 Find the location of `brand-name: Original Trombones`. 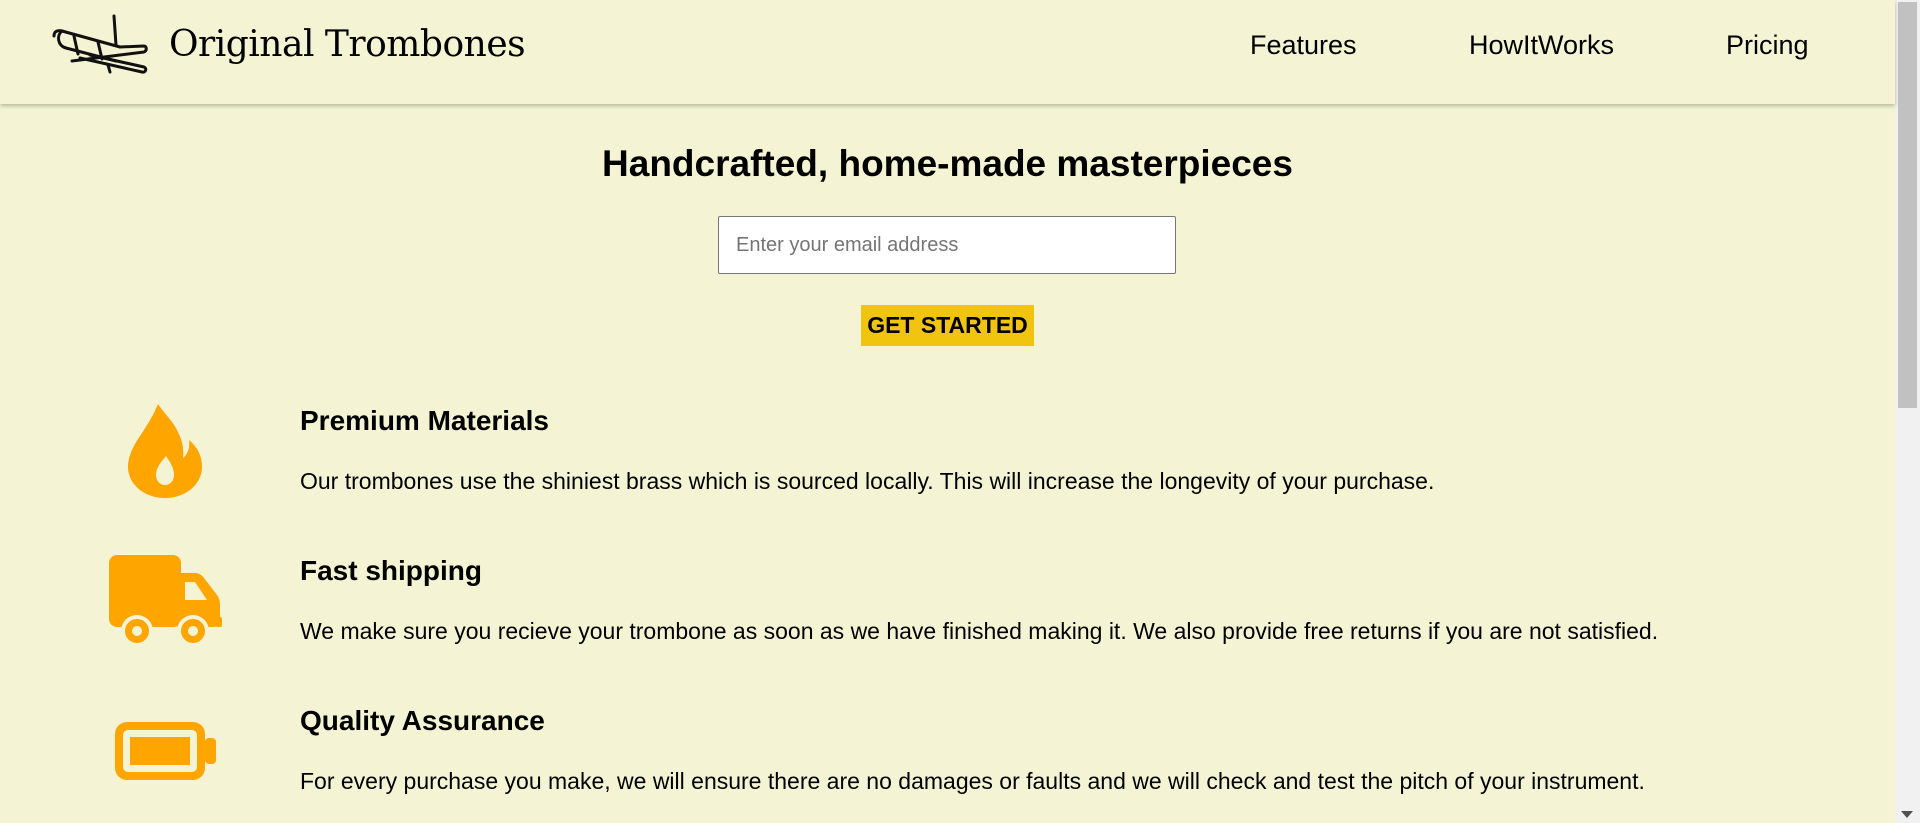

brand-name: Original Trombones is located at coordinates (347, 44).